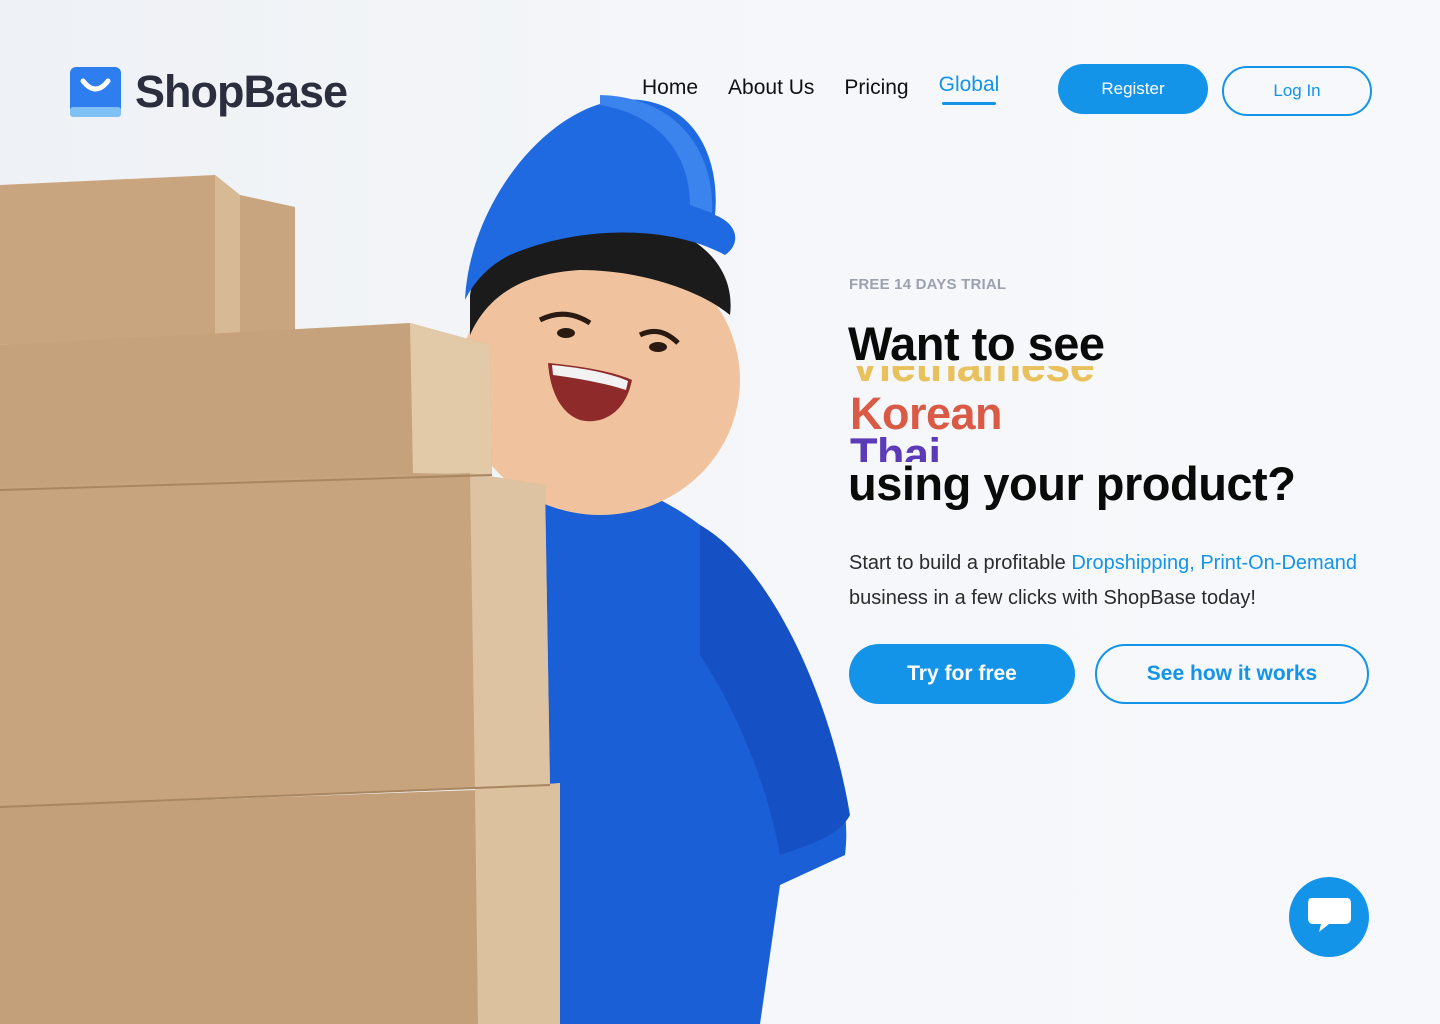 The height and width of the screenshot is (1024, 1440). Describe the element at coordinates (1072, 483) in the screenshot. I see `headline-bottom: using your product?` at that location.